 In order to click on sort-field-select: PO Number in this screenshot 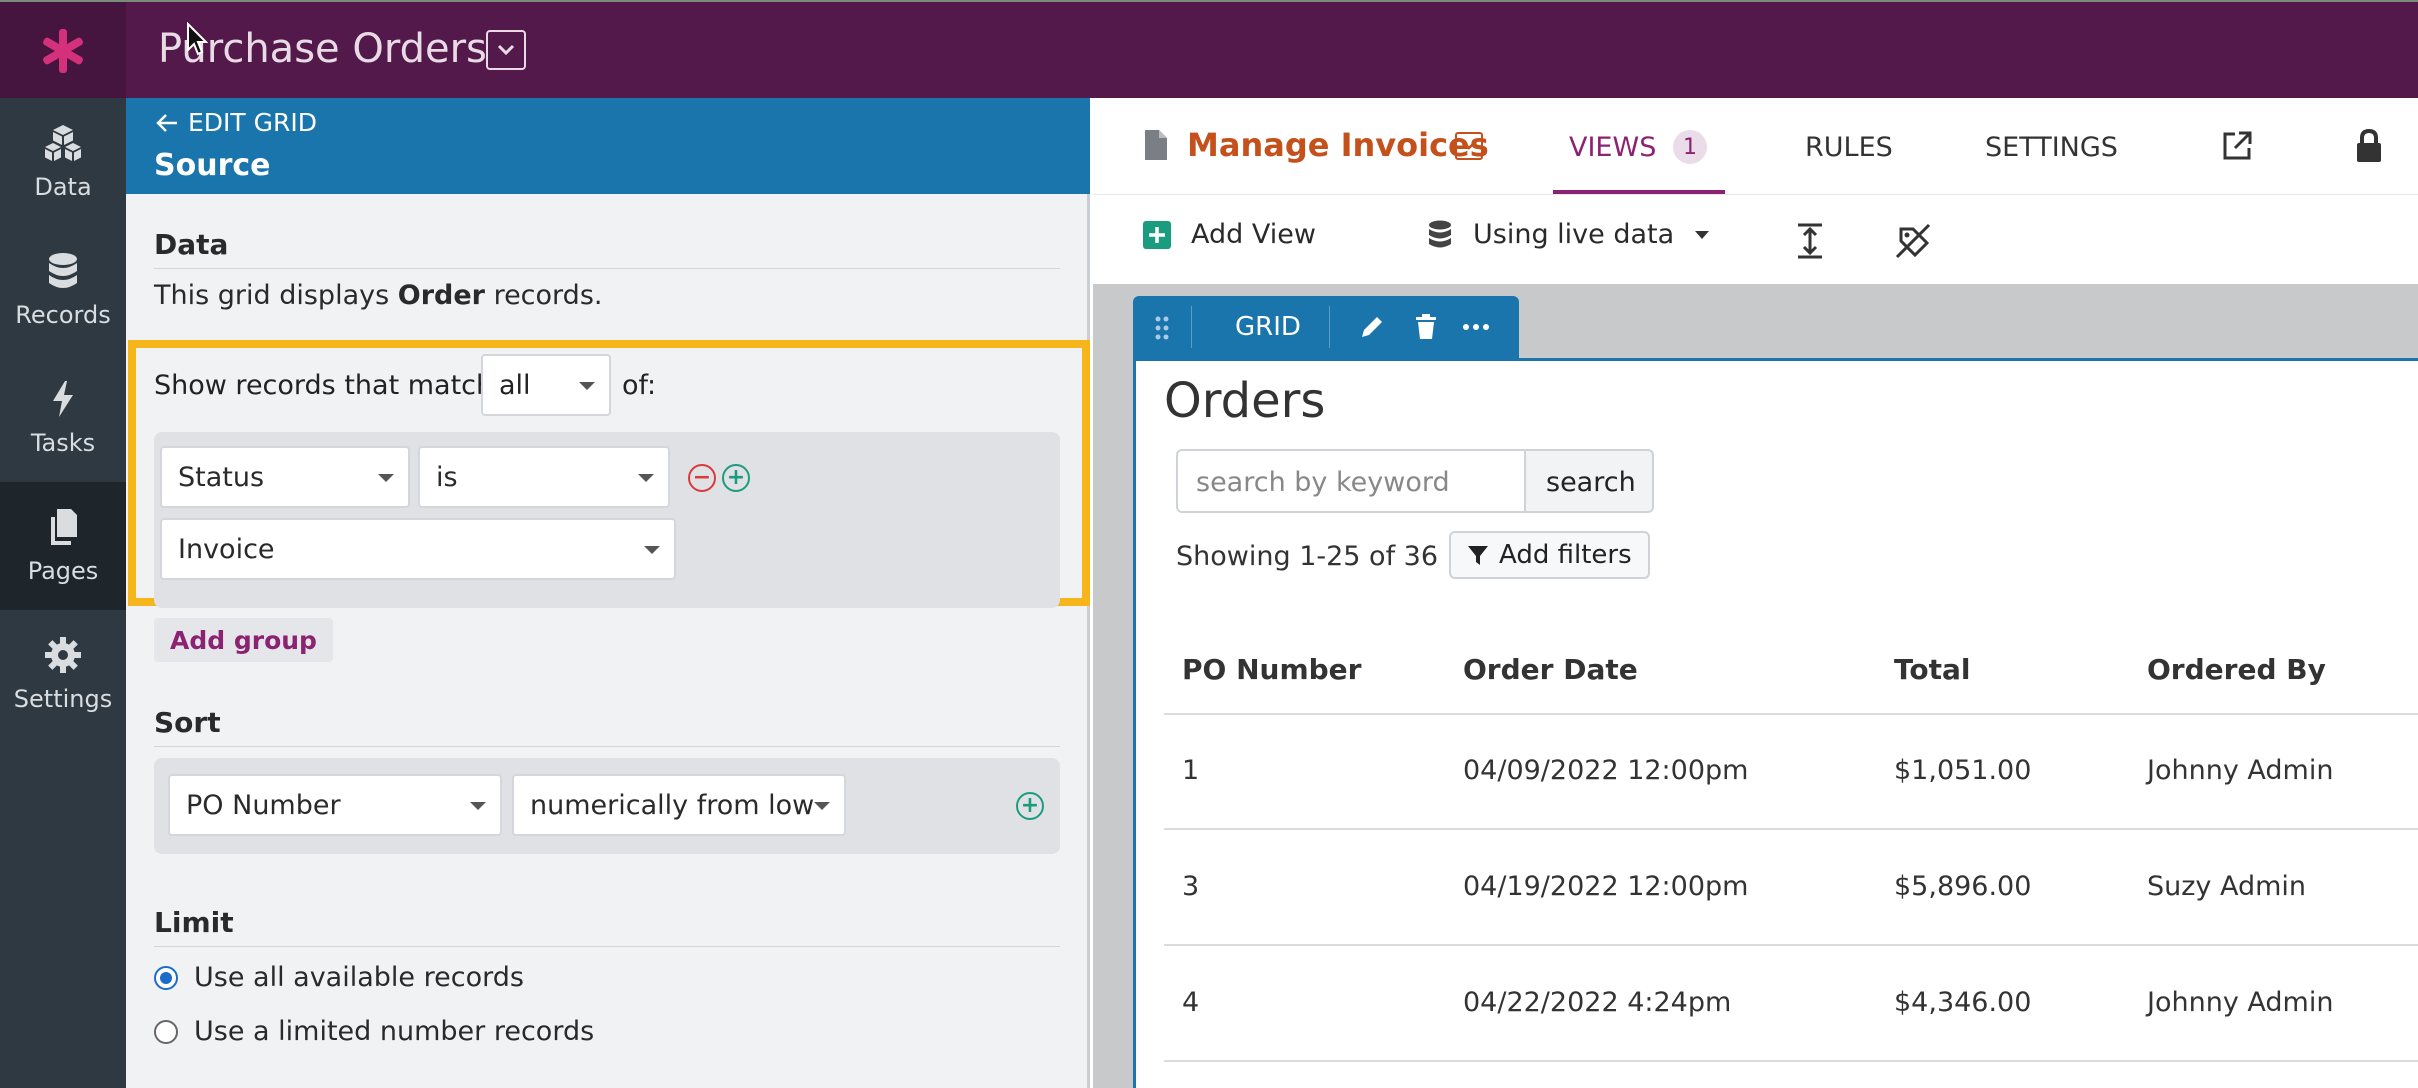, I will do `click(335, 805)`.